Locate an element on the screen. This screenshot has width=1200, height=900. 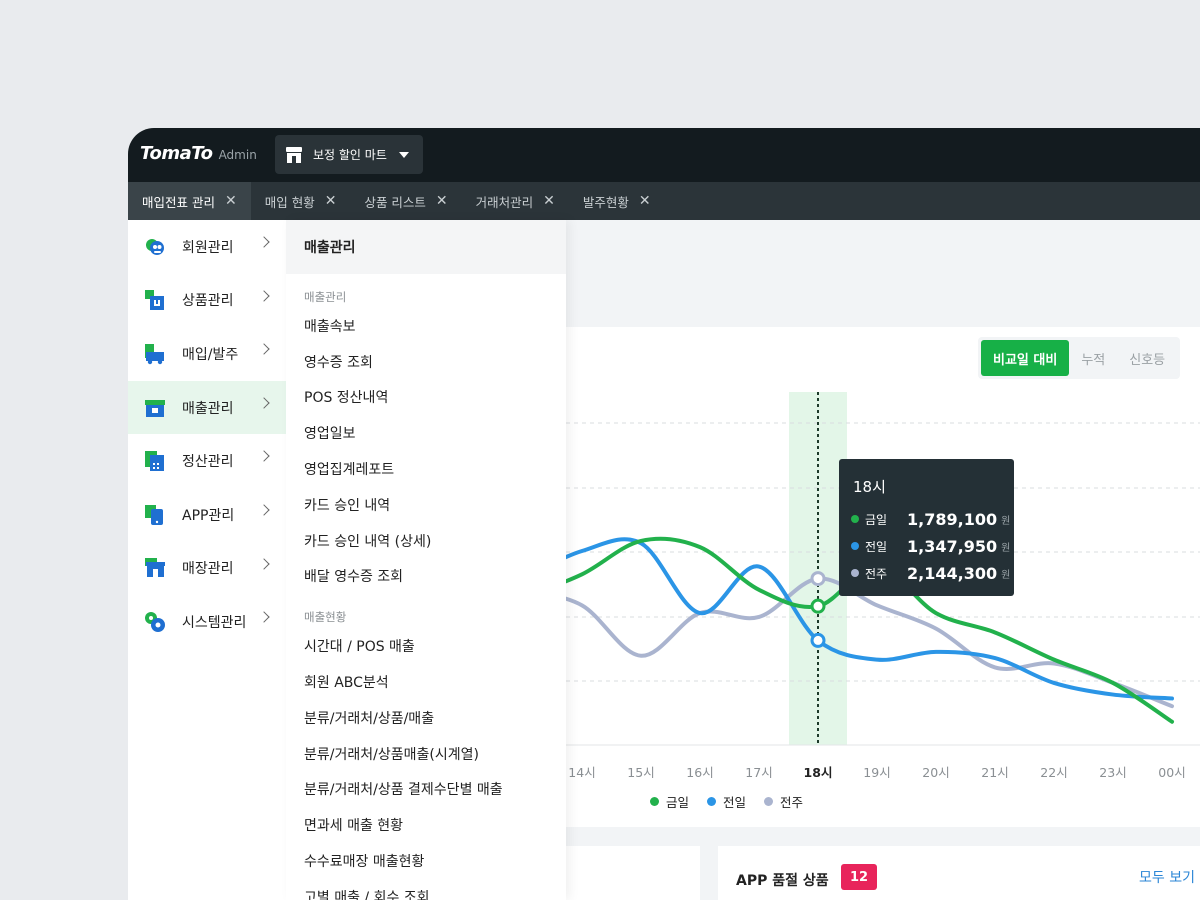
sidebar-item-sales: 매출관리 is located at coordinates (207, 407).